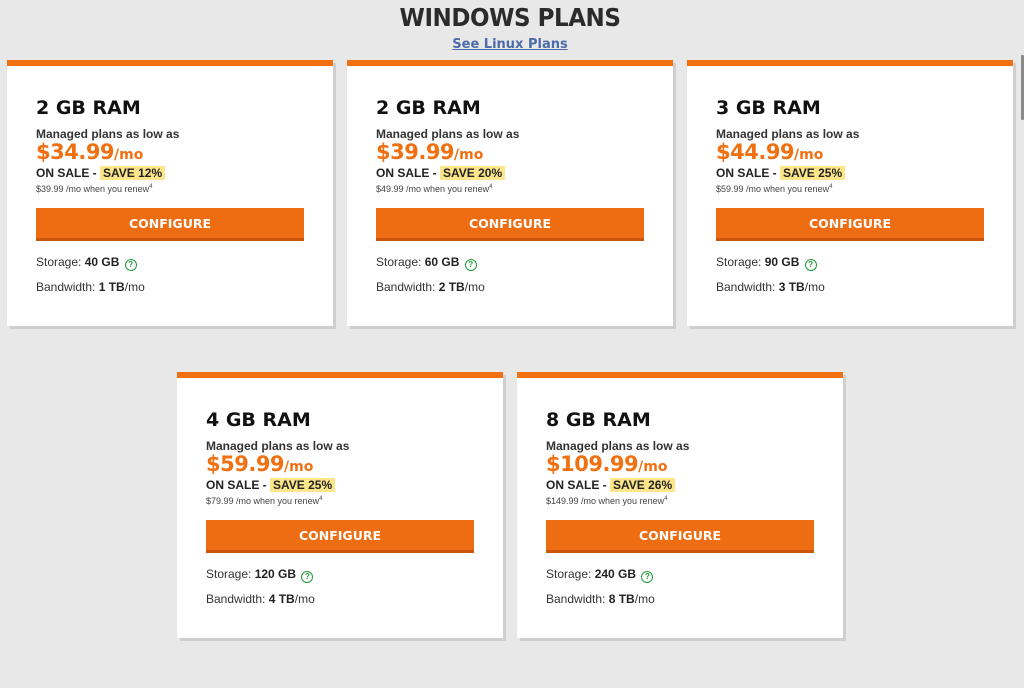 The height and width of the screenshot is (688, 1024). I want to click on renew-price: $49.99 /mo when you renew4, so click(510, 188).